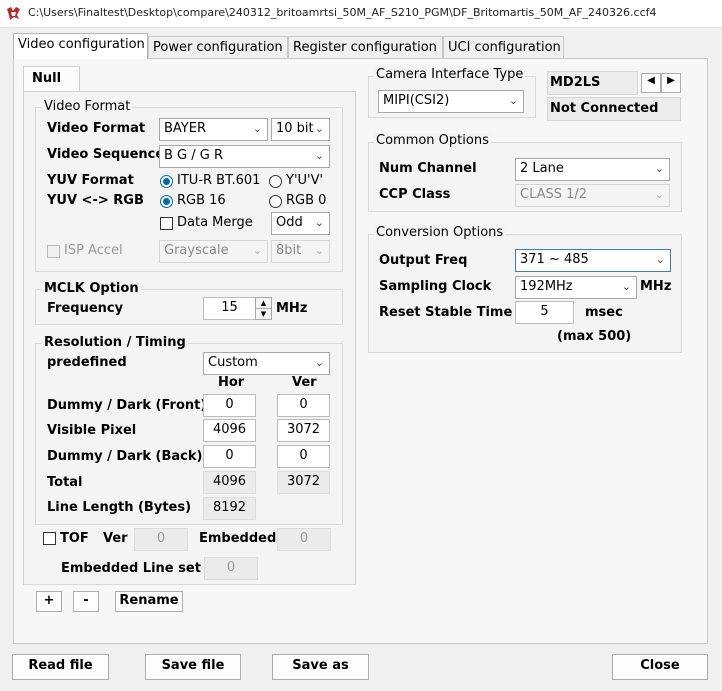 The height and width of the screenshot is (691, 722). I want to click on connection-status: Not Connected, so click(614, 109).